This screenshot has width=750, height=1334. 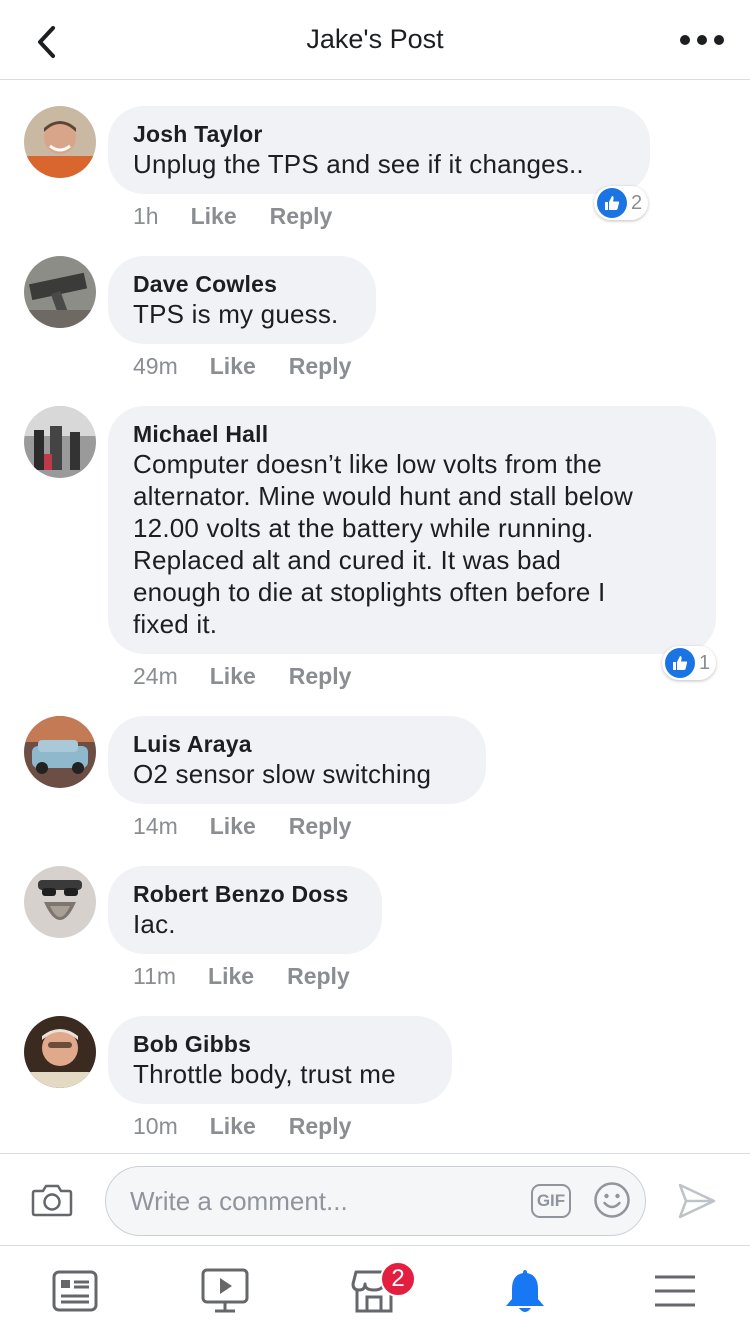 I want to click on comment-bubble: Luis Araya O2 sensor slow switching, so click(x=297, y=760).